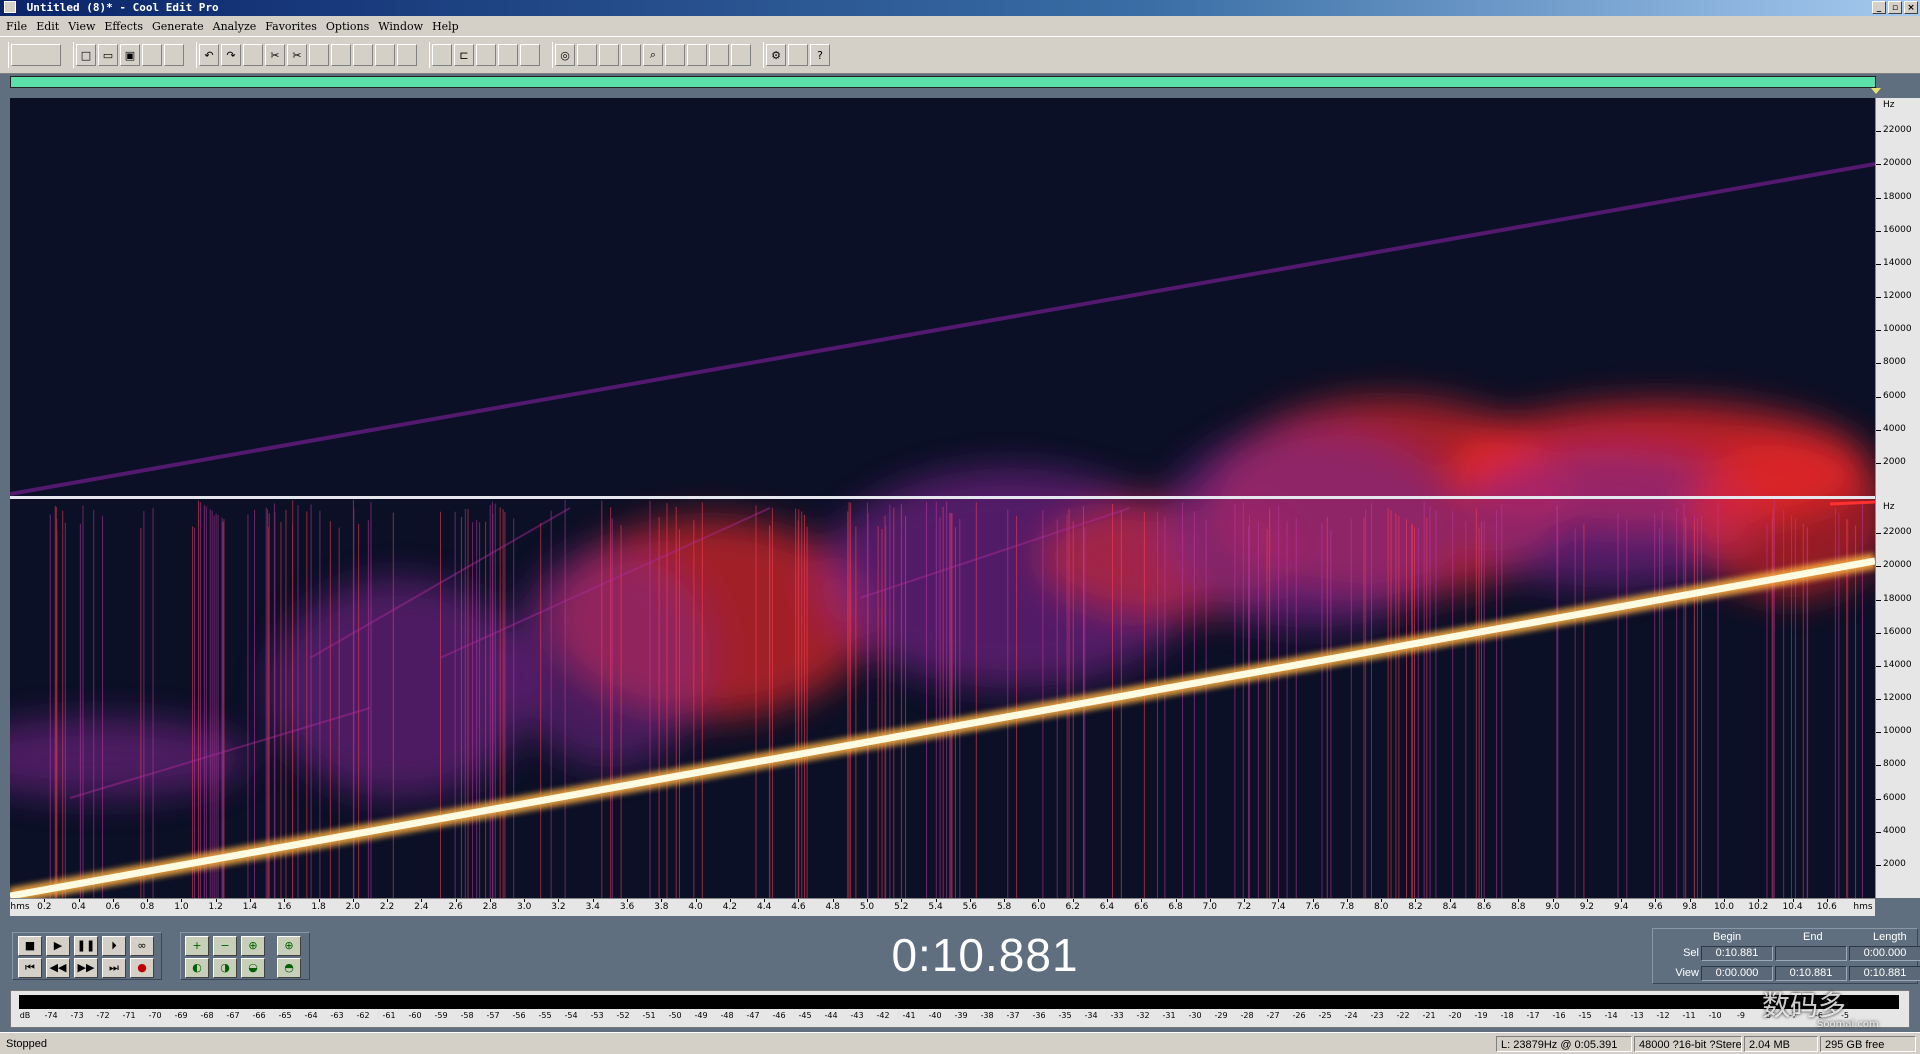 This screenshot has height=1054, width=1920. What do you see at coordinates (142, 946) in the screenshot?
I see `loop-button: ∞` at bounding box center [142, 946].